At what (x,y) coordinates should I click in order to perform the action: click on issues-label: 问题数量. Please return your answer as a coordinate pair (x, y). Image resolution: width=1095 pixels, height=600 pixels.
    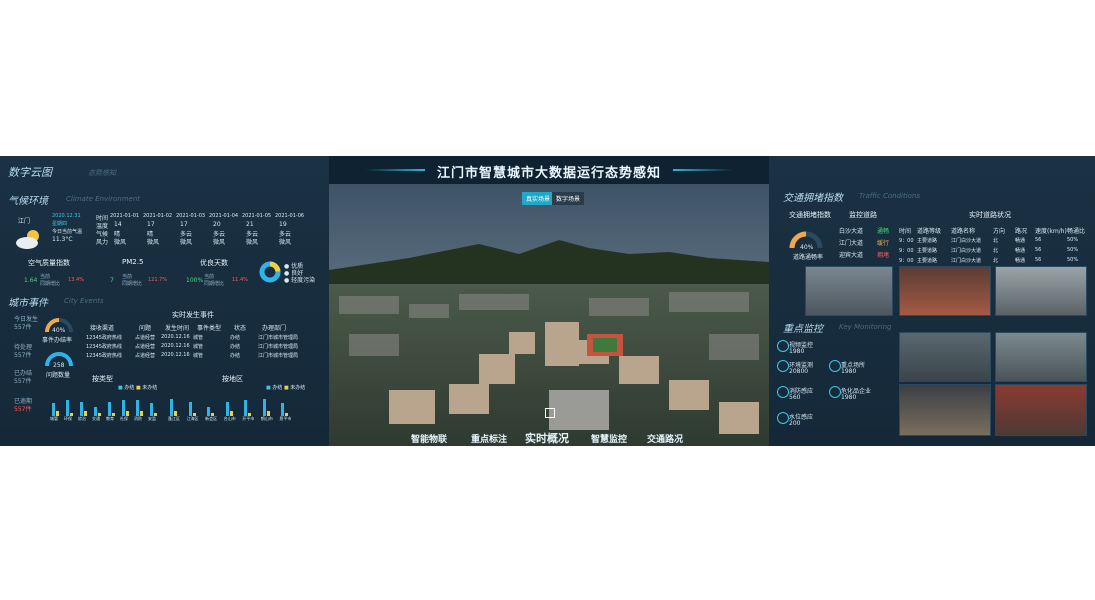
    Looking at the image, I should click on (58, 375).